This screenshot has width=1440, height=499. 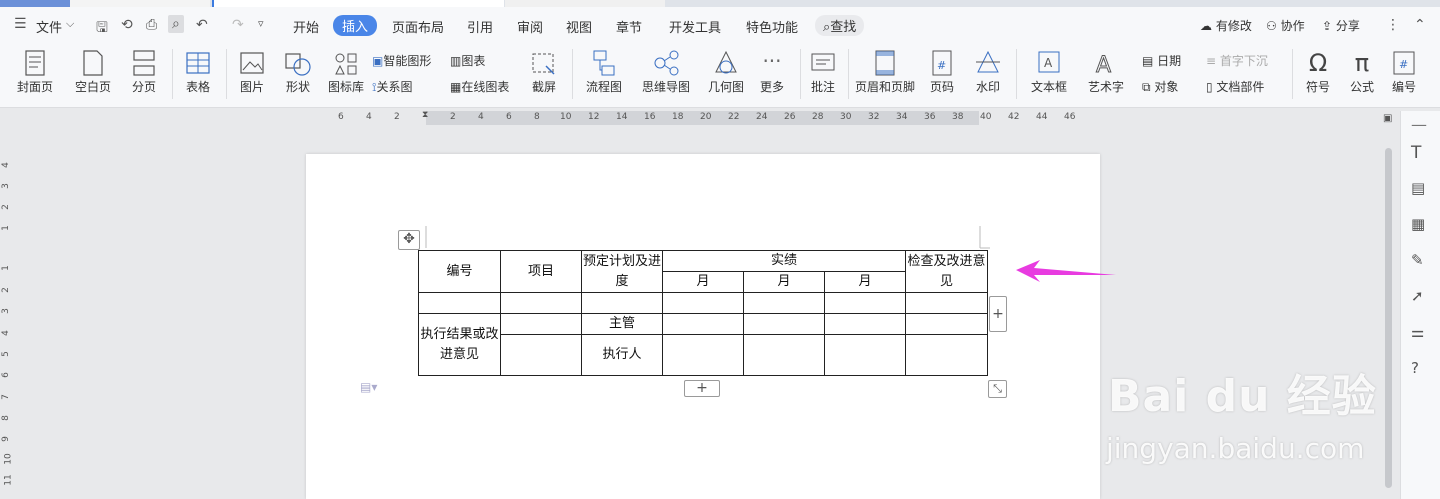 I want to click on add-column-button: +, so click(x=998, y=314).